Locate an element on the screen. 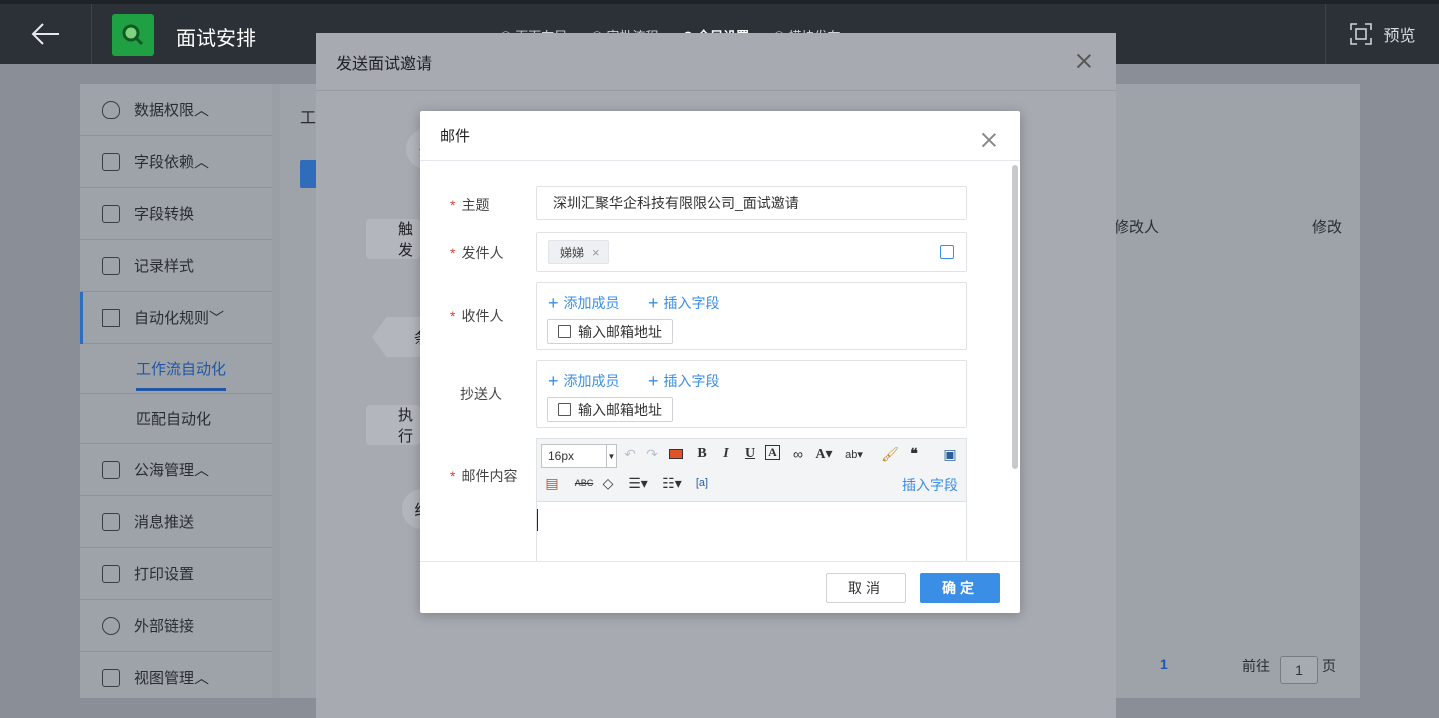  cc-label: 抄送人 is located at coordinates (481, 394).